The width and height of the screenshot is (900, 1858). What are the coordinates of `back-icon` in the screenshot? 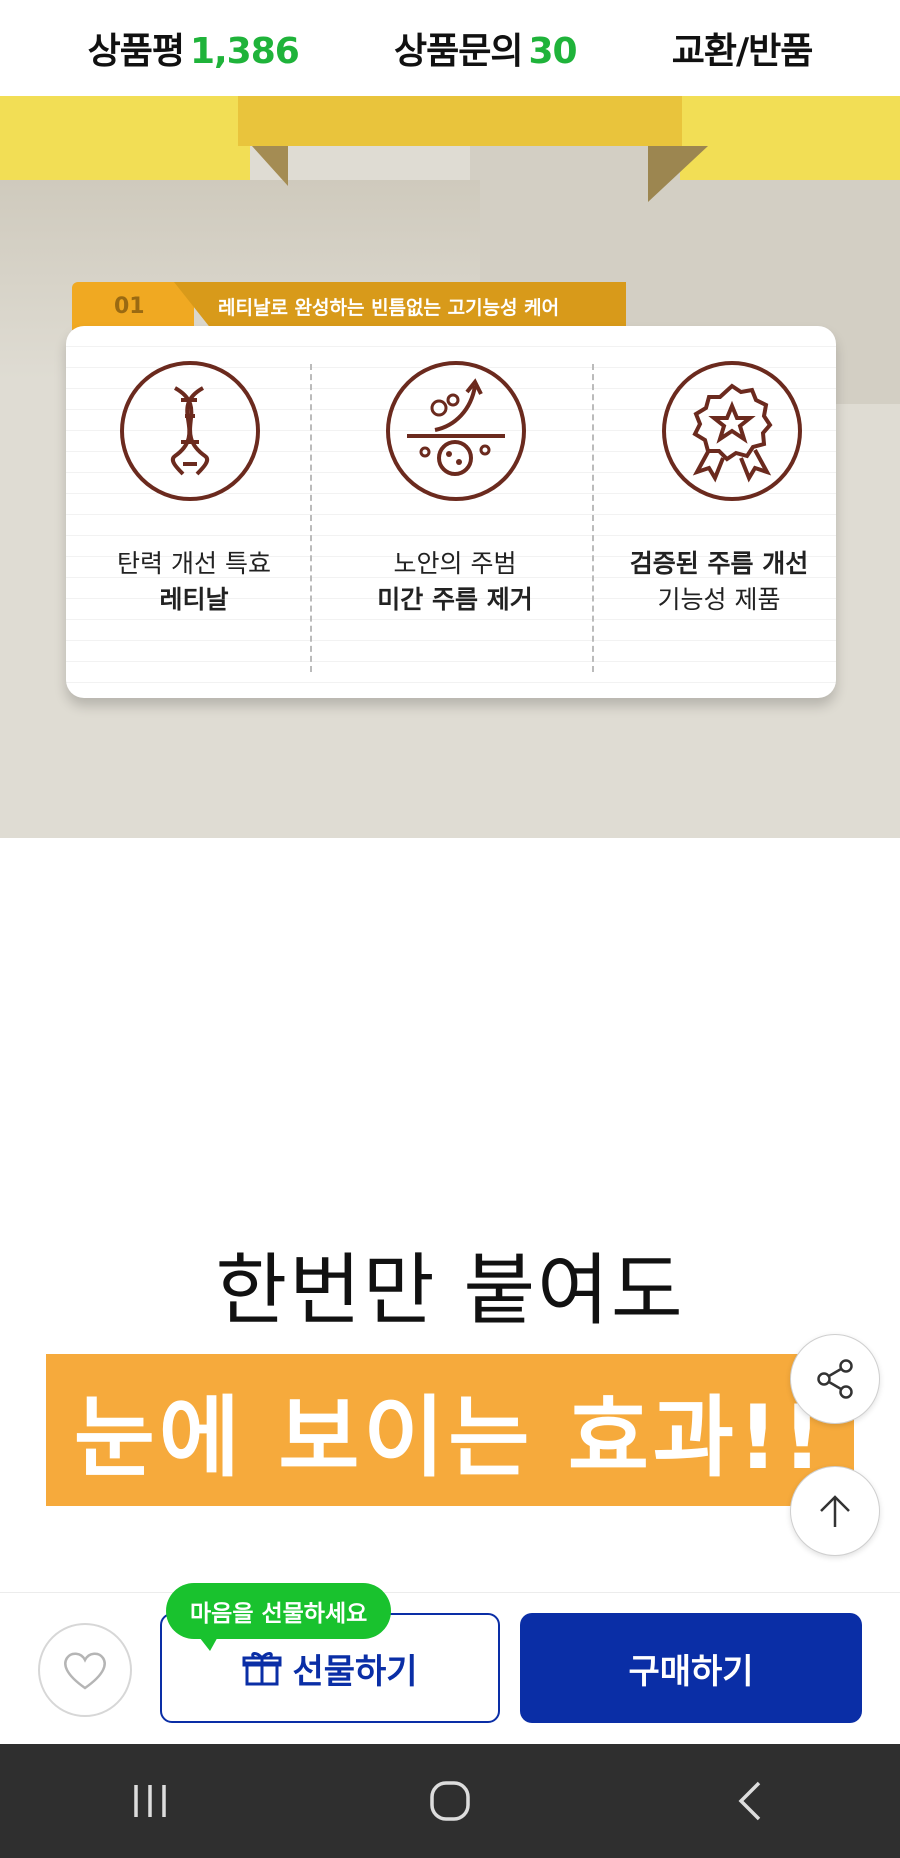 It's located at (749, 1801).